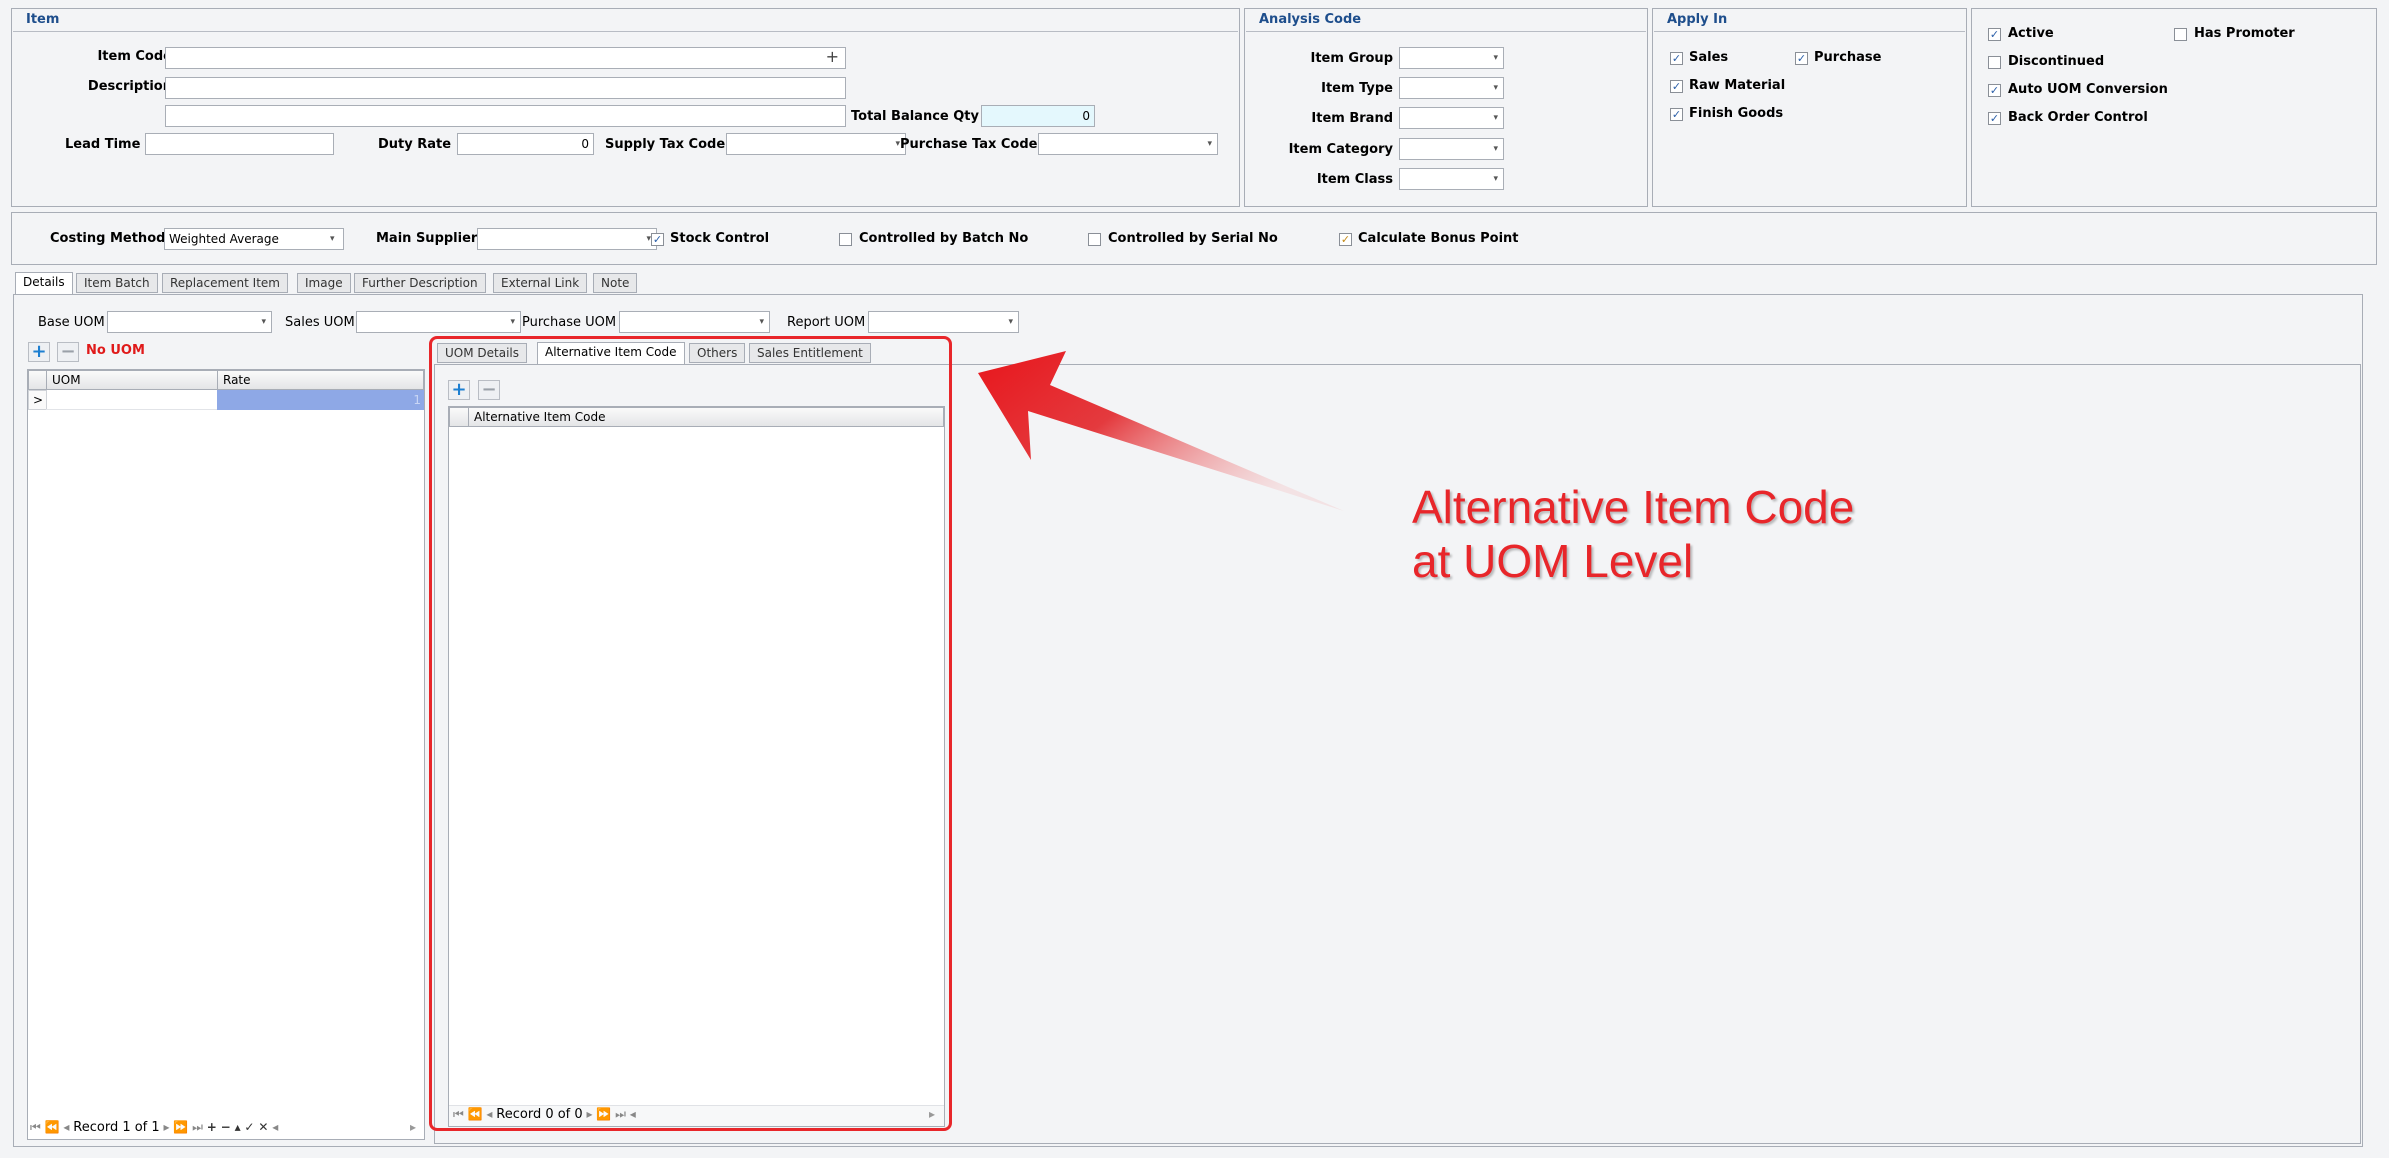 The height and width of the screenshot is (1158, 2389). Describe the element at coordinates (189, 322) in the screenshot. I see `base-uom-select: ▾` at that location.